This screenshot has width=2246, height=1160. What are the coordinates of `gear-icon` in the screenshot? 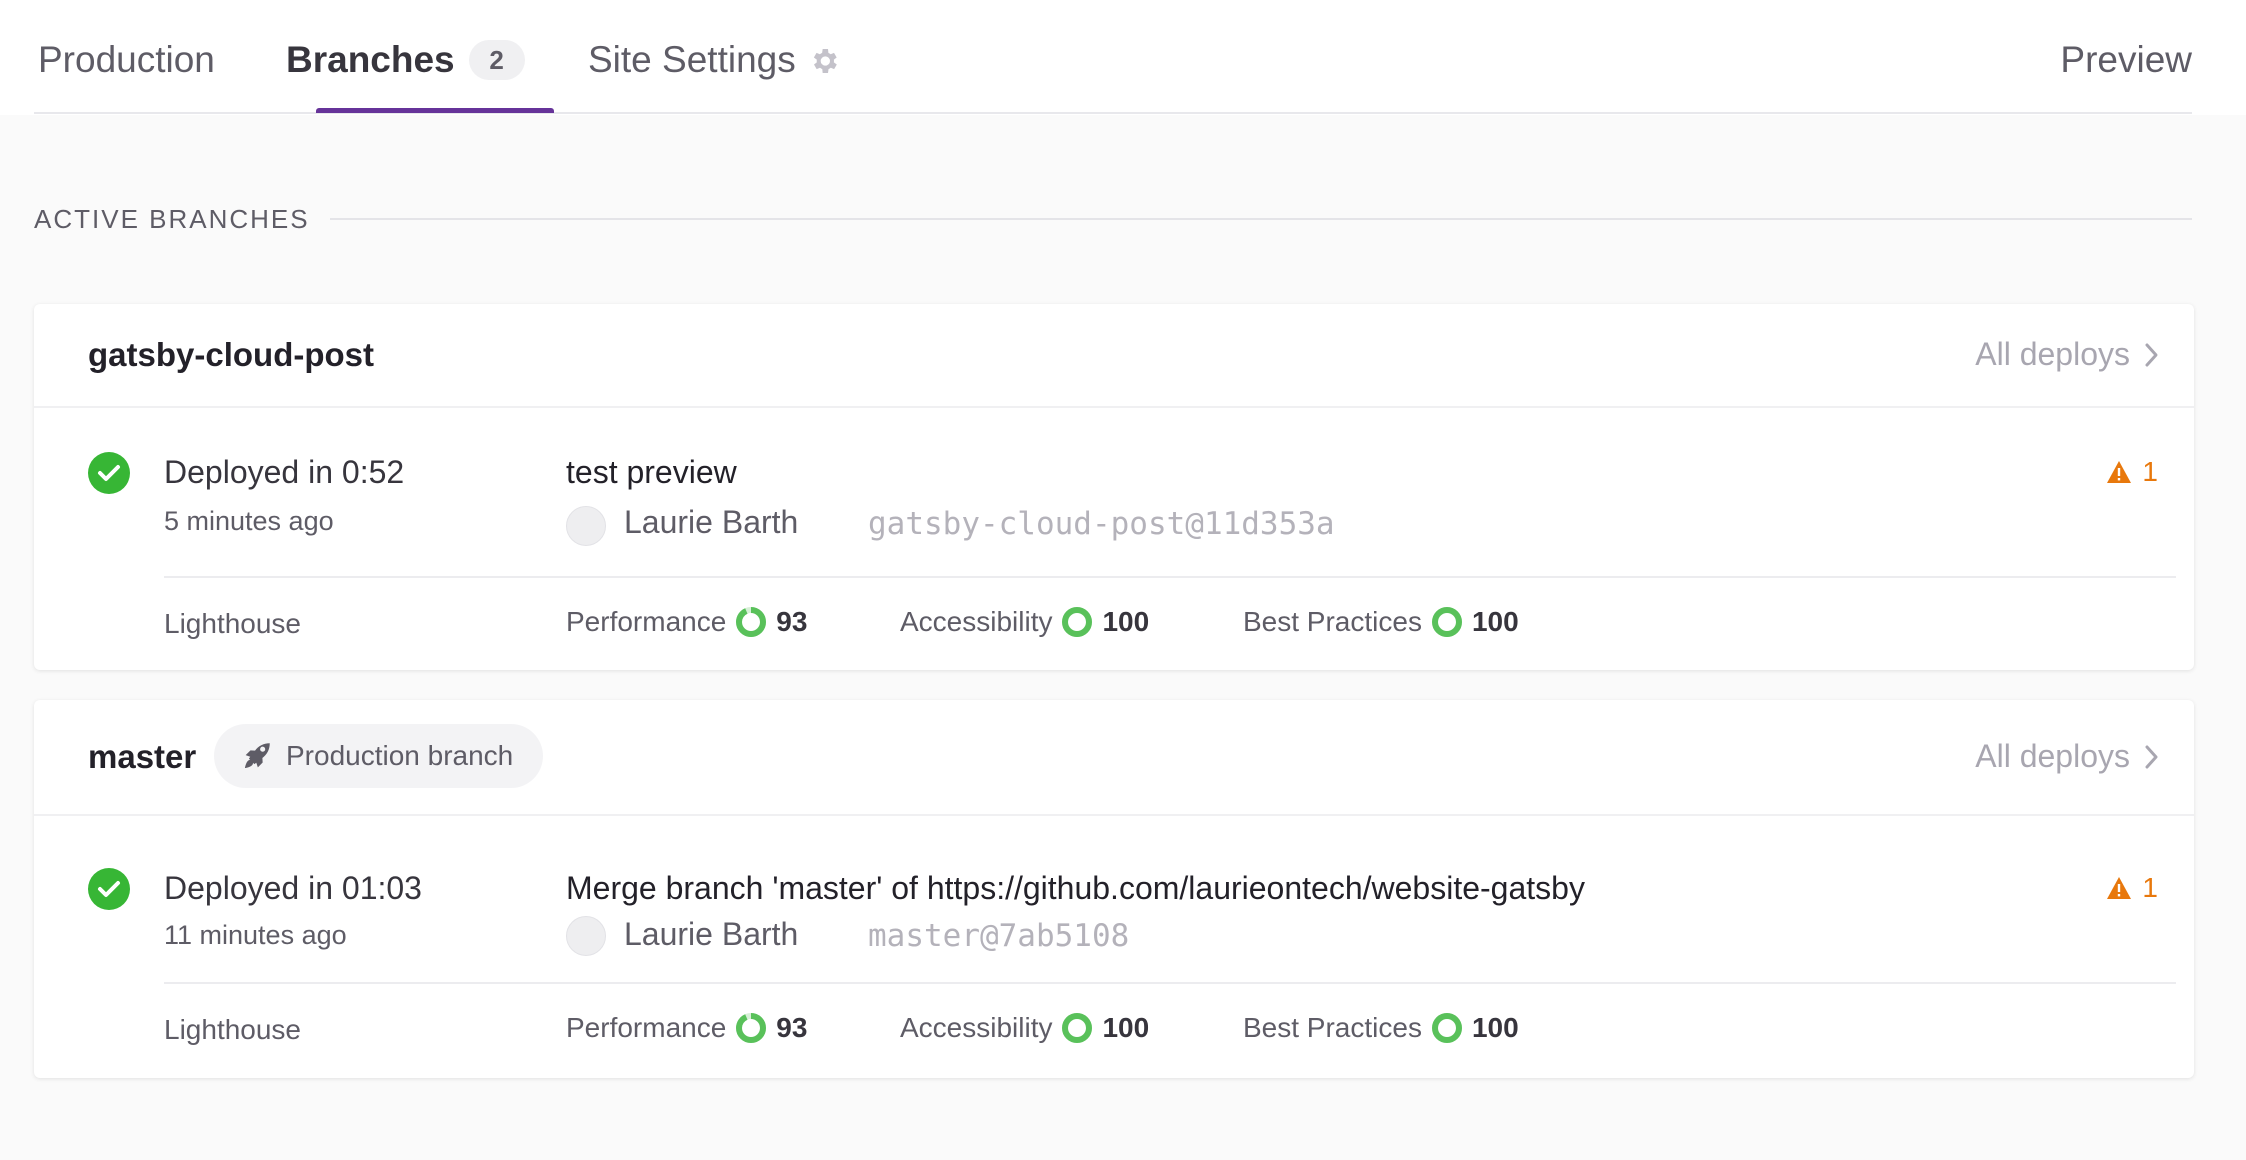 It's located at (824, 60).